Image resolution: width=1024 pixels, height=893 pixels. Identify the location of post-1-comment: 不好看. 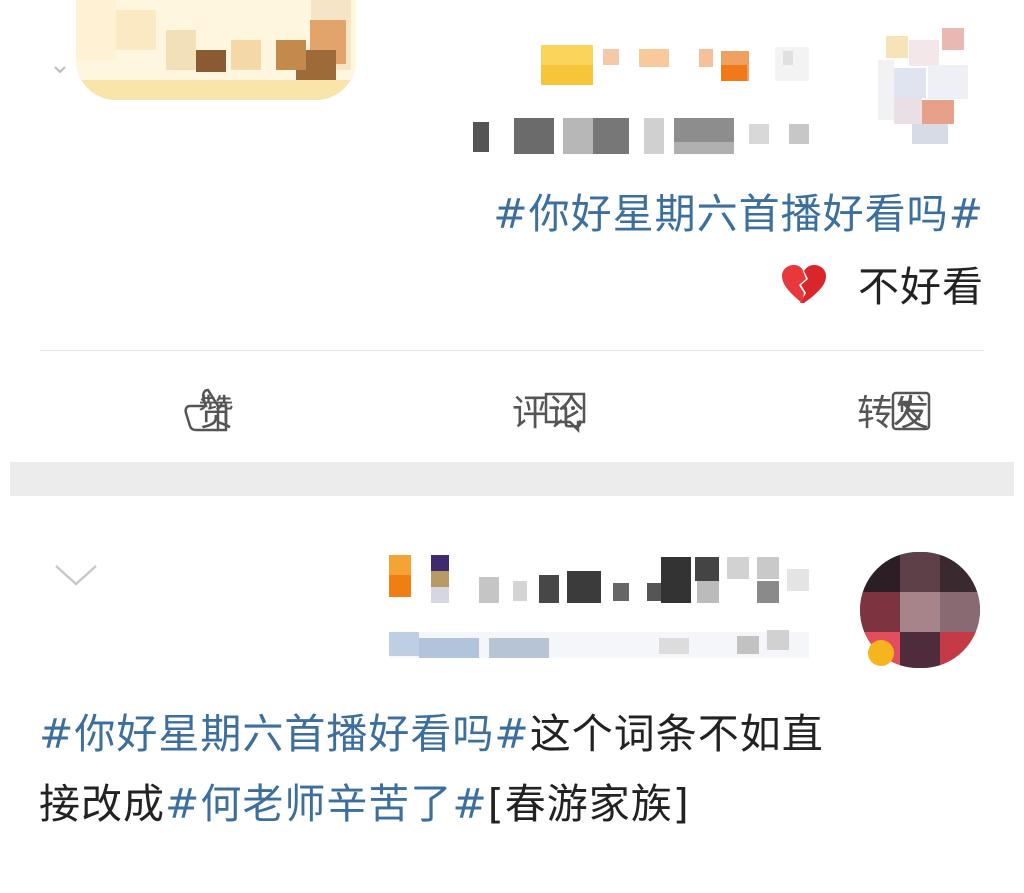
(504, 287).